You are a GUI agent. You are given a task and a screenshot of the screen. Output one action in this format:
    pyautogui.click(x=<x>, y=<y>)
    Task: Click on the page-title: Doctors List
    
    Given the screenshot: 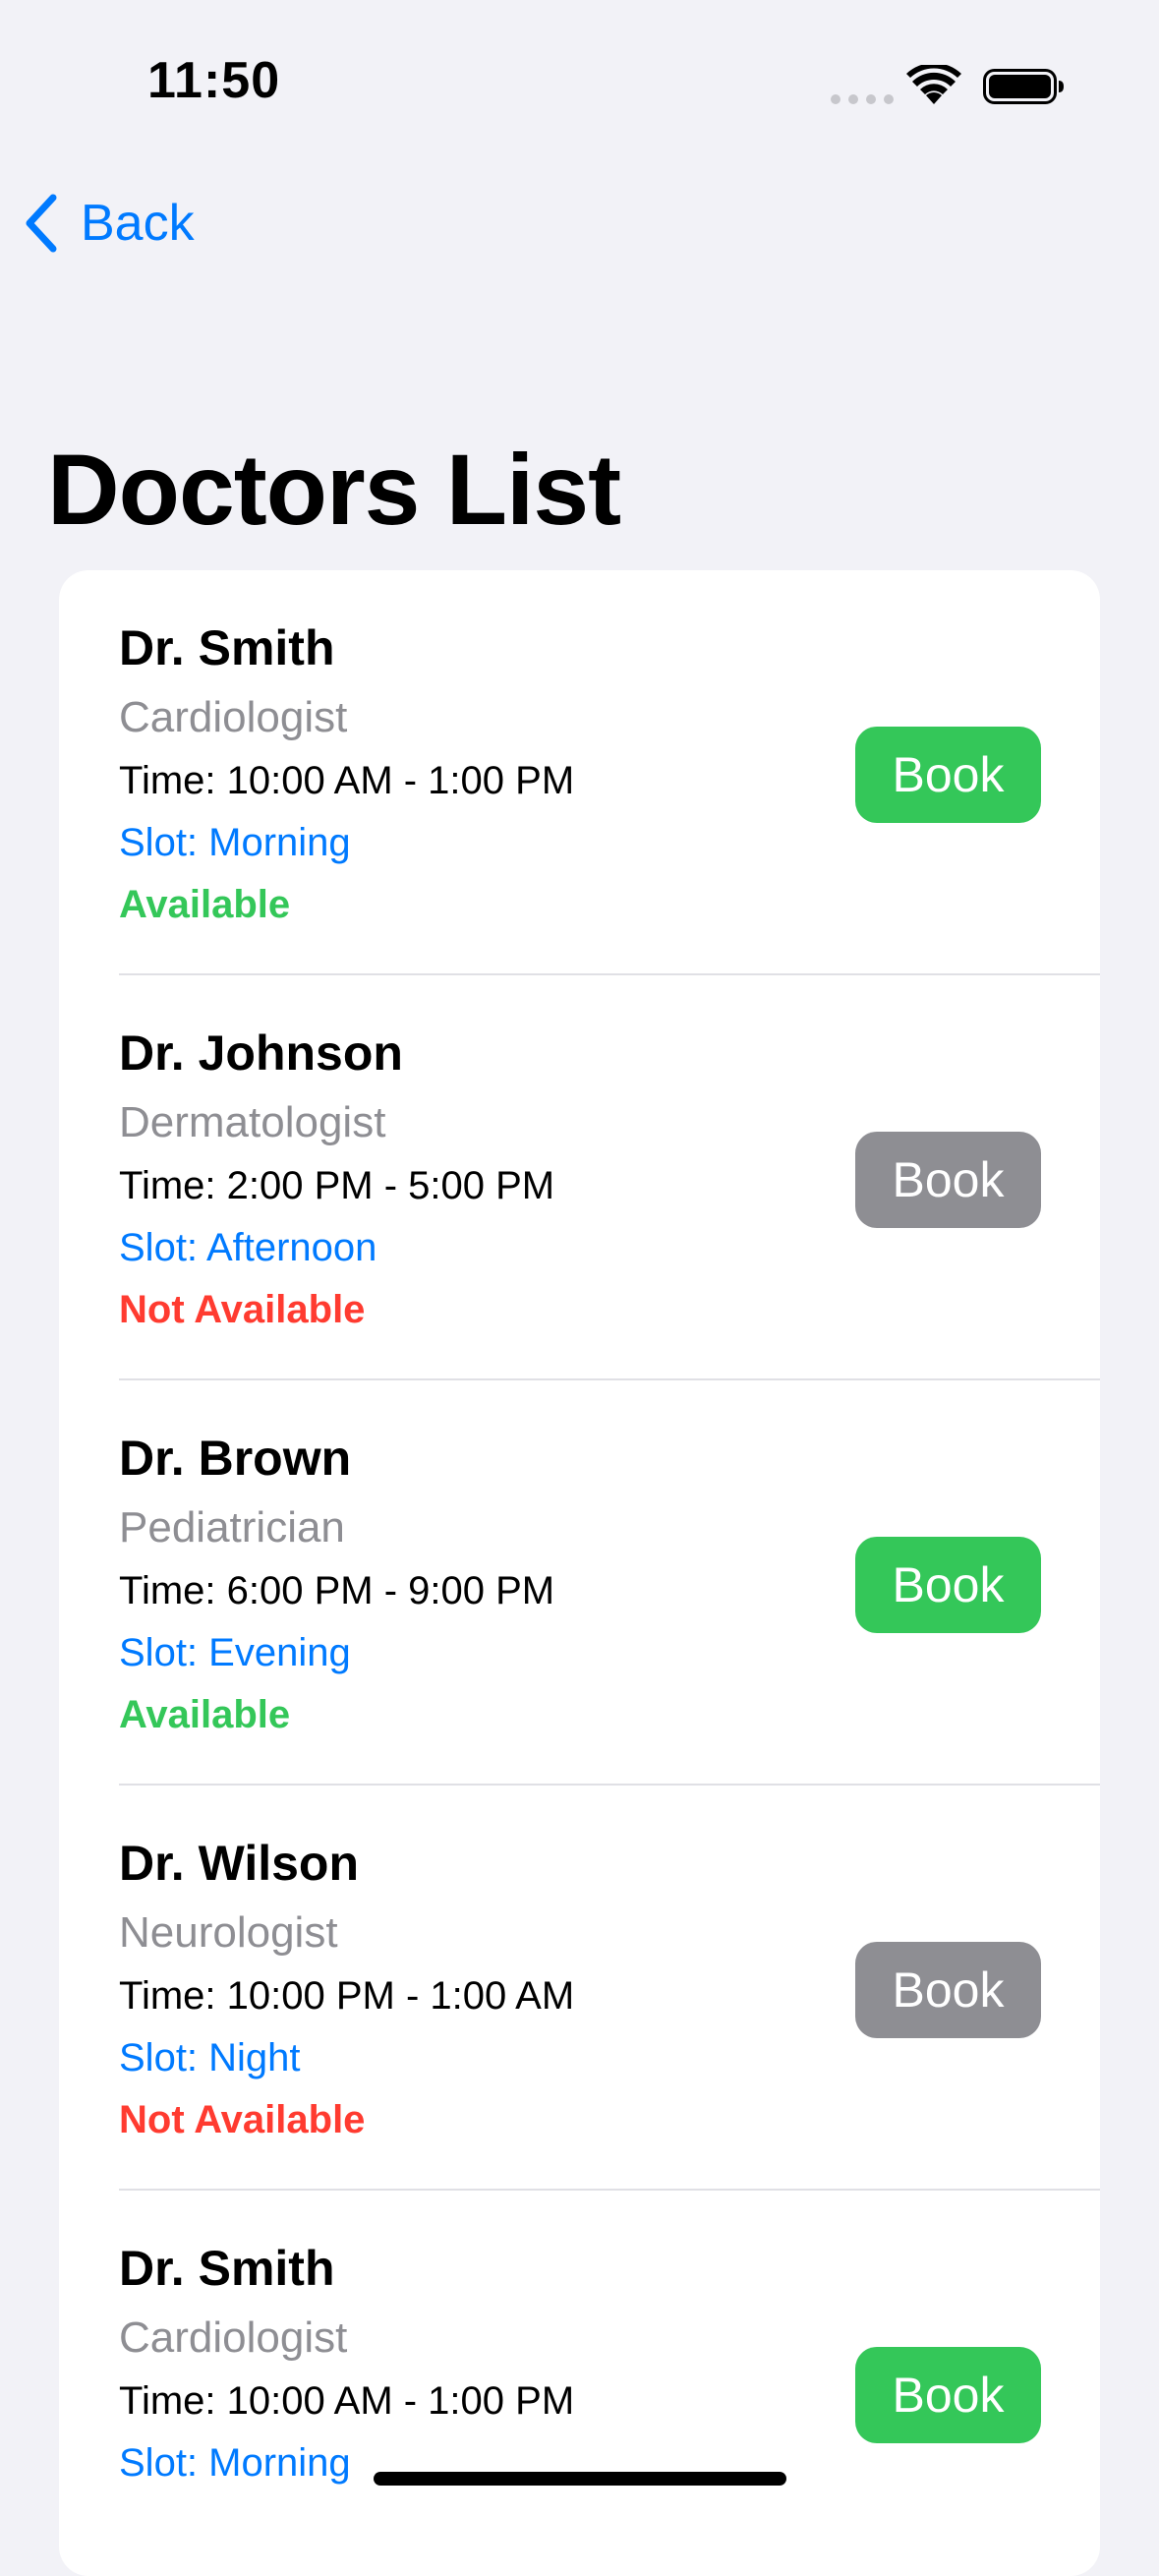 What is the action you would take?
    pyautogui.click(x=334, y=490)
    